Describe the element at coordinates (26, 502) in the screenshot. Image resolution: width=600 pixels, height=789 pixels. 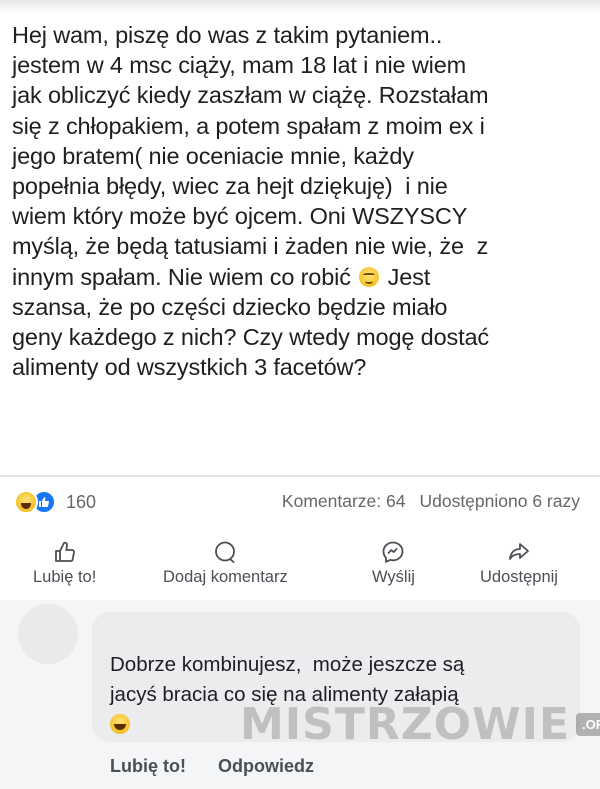
I see `haha-reaction-icon` at that location.